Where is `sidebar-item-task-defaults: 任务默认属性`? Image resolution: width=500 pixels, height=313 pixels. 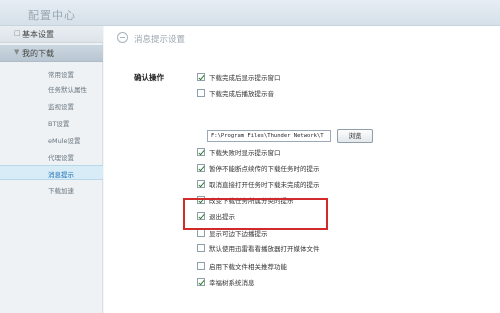
sidebar-item-task-defaults: 任务默认属性 is located at coordinates (51, 88).